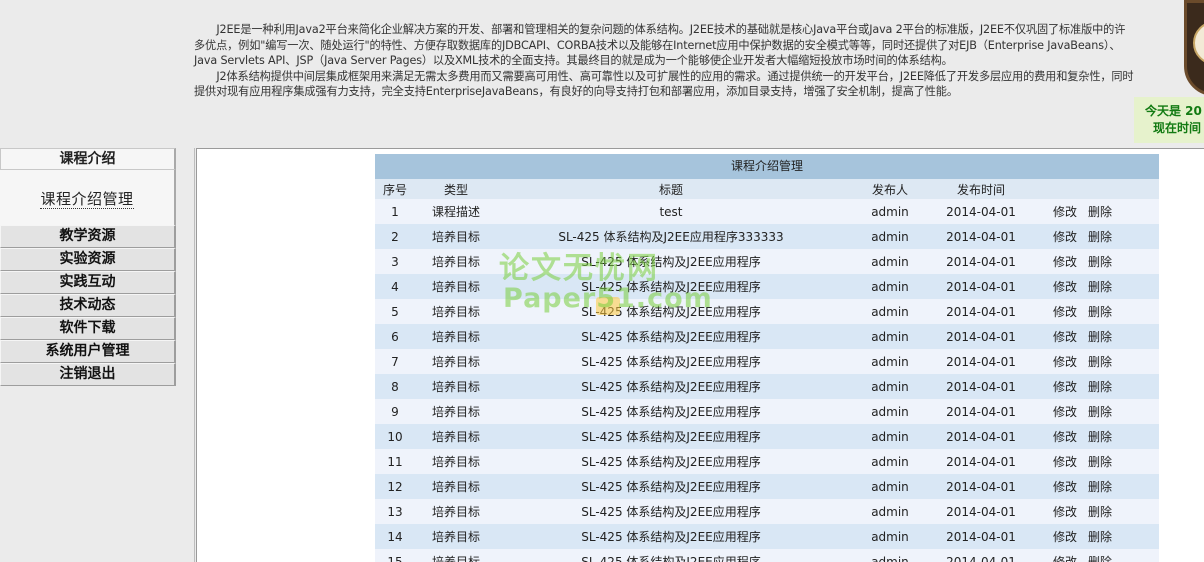  I want to click on sidebar-item-software-download: 软件下载, so click(88, 328).